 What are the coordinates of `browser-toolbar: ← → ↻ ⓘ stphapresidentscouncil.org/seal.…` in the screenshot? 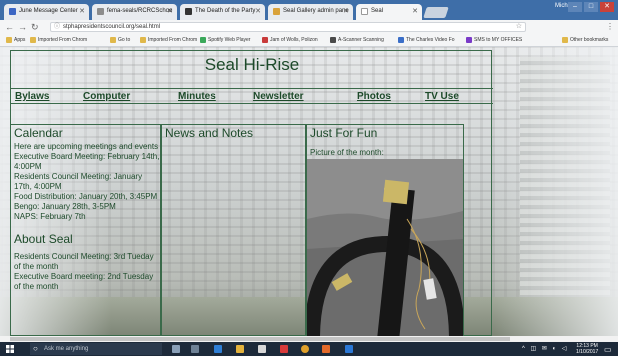 It's located at (309, 35).